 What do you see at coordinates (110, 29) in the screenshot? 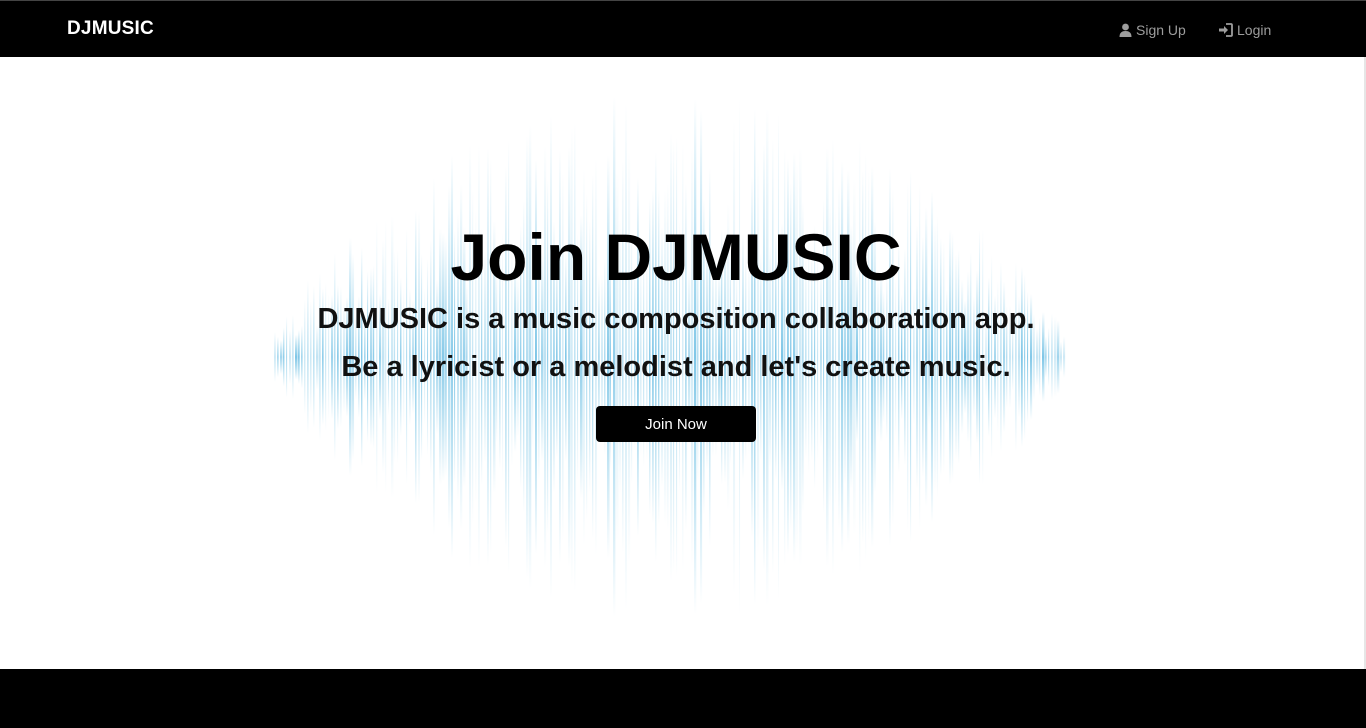
I see `brand-logo: DJMUSIC` at bounding box center [110, 29].